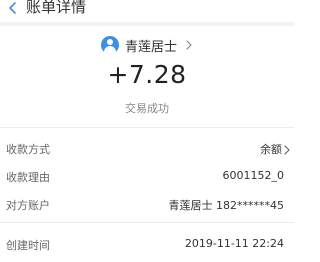  What do you see at coordinates (56, 8) in the screenshot?
I see `page-title: 账单详情` at bounding box center [56, 8].